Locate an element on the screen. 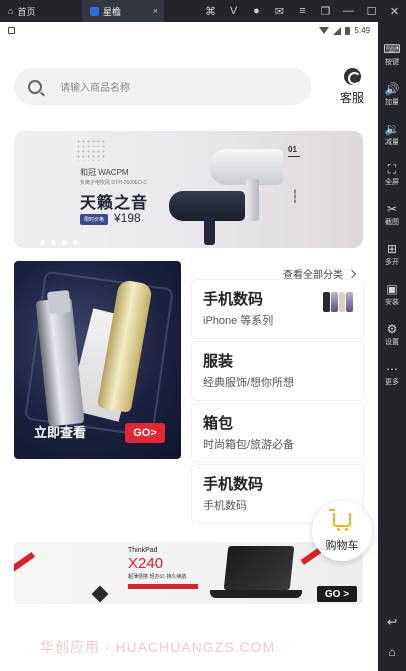  sidebar-item-settings: ⚙ 设置 is located at coordinates (392, 334).